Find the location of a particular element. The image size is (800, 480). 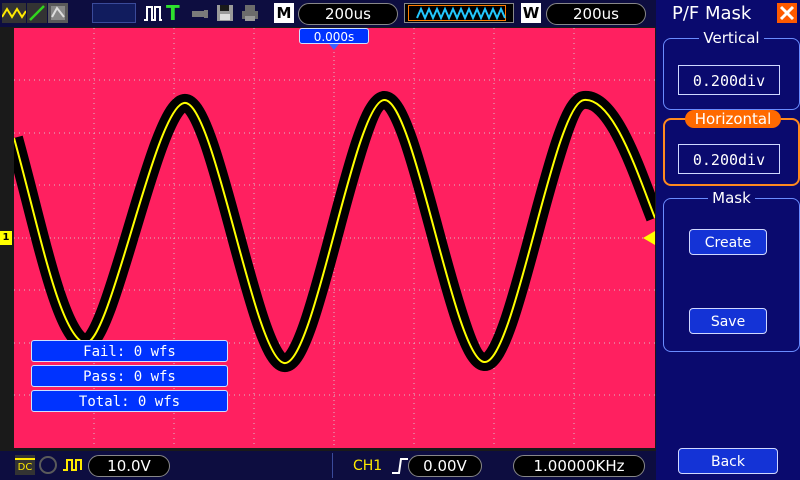

print-icon is located at coordinates (250, 13).